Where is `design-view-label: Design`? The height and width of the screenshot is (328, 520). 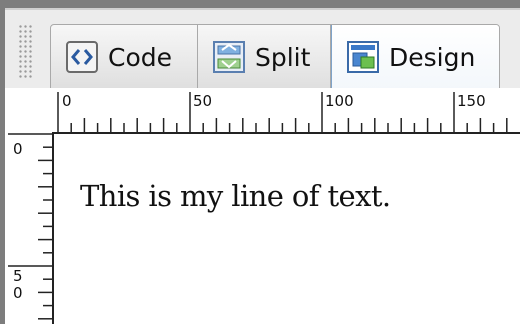
design-view-label: Design is located at coordinates (432, 57).